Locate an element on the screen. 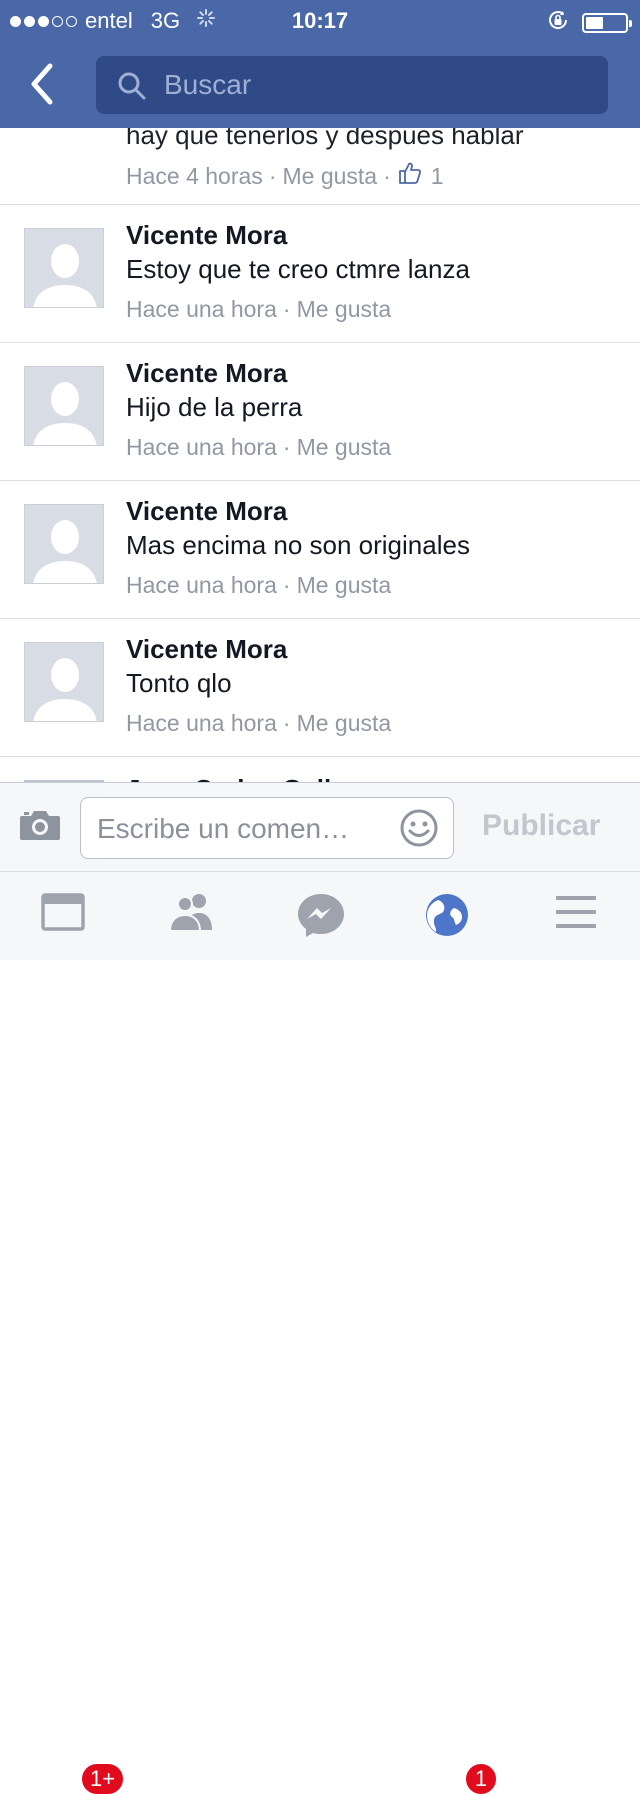 Image resolution: width=640 pixels, height=1796 pixels. like-count: 1 is located at coordinates (437, 175).